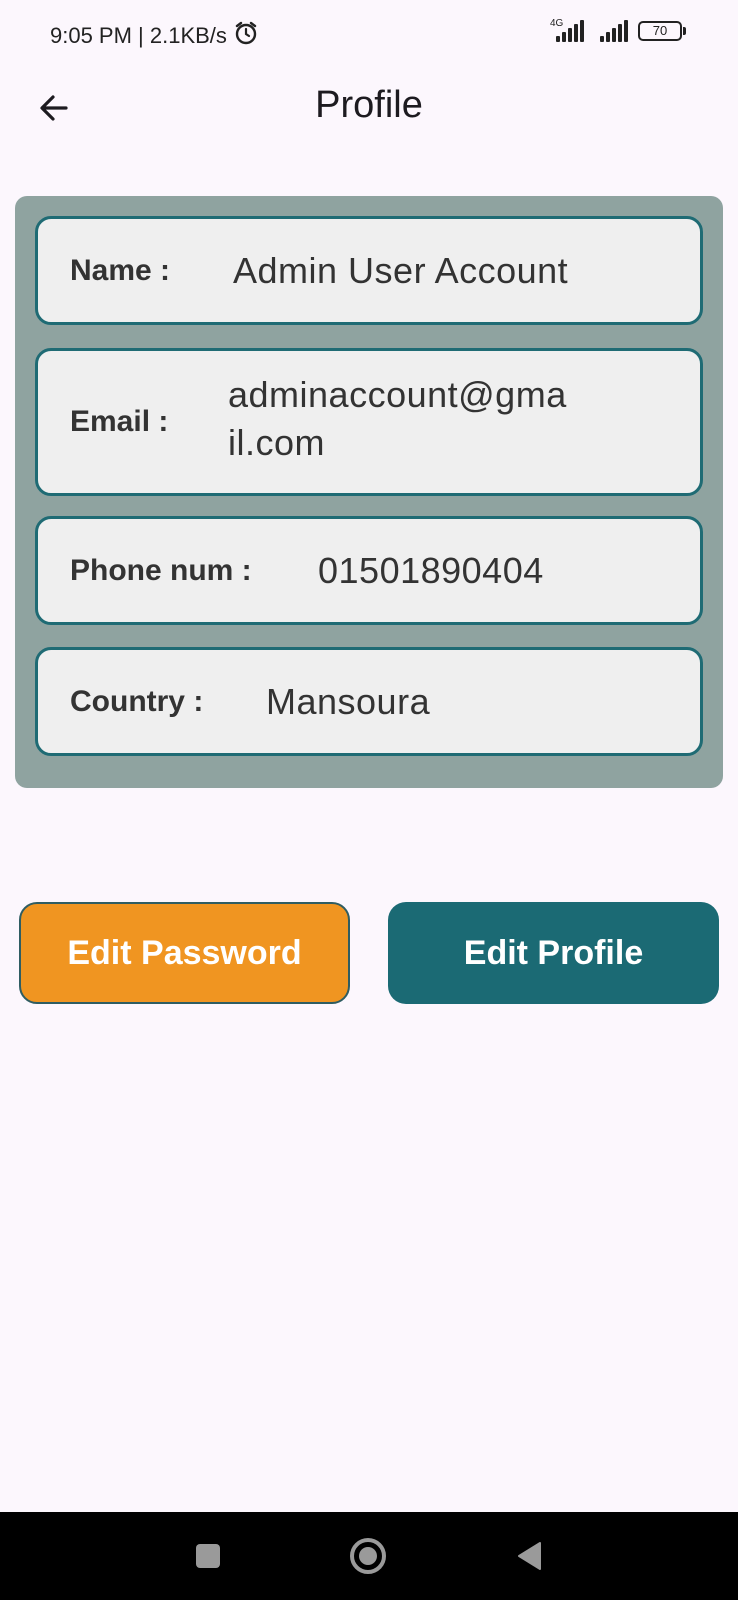 This screenshot has height=1600, width=738. I want to click on edit-password-button: Edit Password, so click(184, 953).